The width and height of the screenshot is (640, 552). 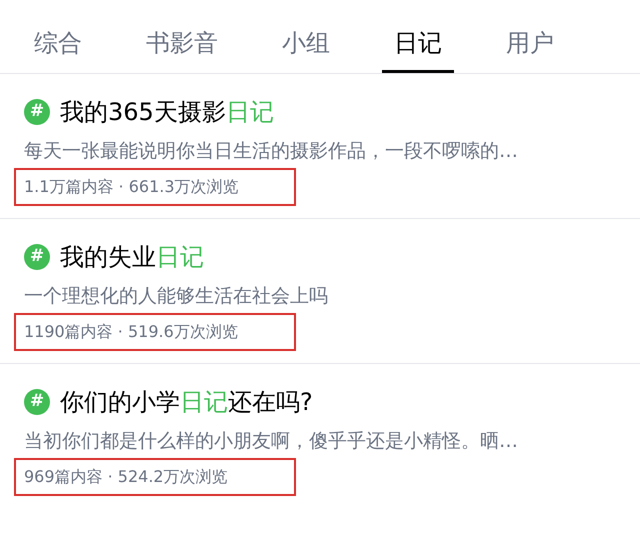 I want to click on result-stats: 1190篇内容 · 519.6万次浏览, so click(x=131, y=331).